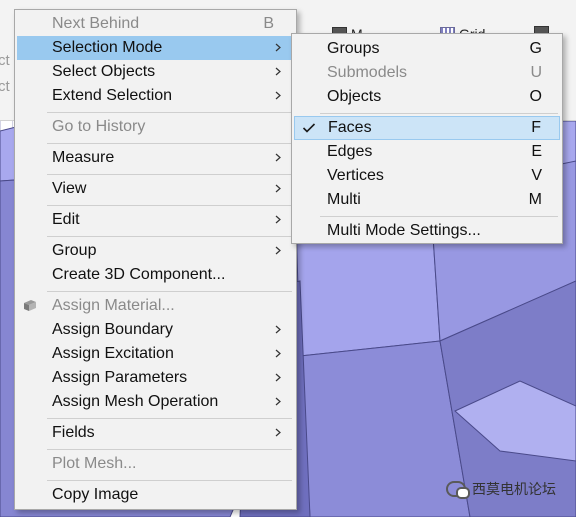  Describe the element at coordinates (535, 199) in the screenshot. I see `shortcut-label: M` at that location.